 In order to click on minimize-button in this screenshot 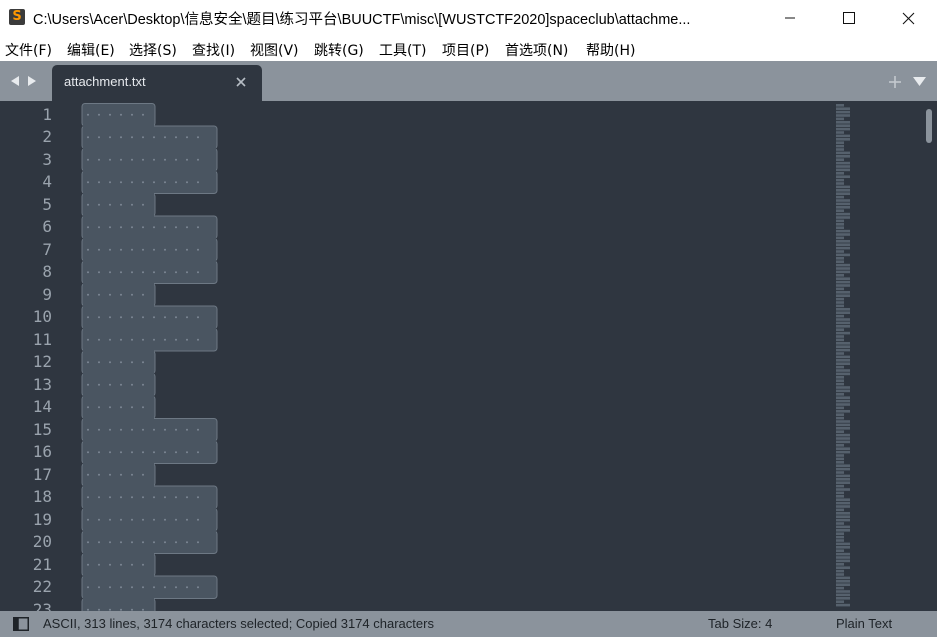, I will do `click(790, 18)`.